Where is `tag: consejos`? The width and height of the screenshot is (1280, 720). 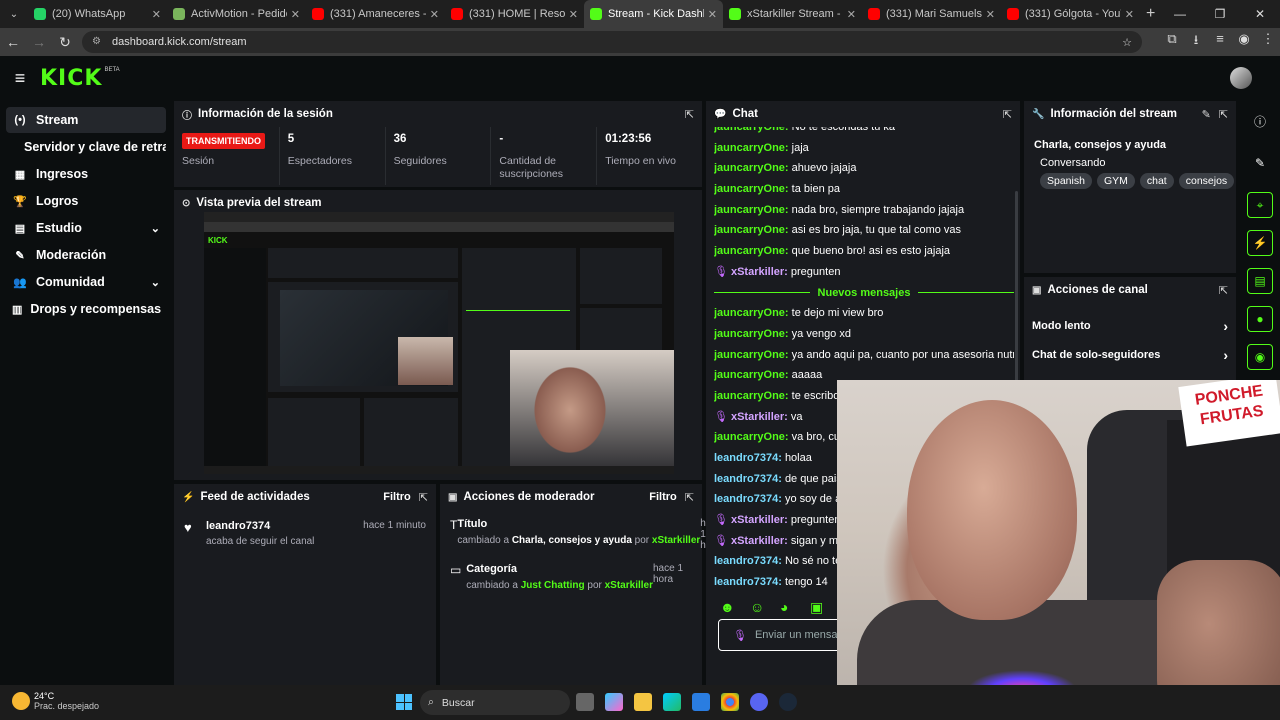 tag: consejos is located at coordinates (1206, 181).